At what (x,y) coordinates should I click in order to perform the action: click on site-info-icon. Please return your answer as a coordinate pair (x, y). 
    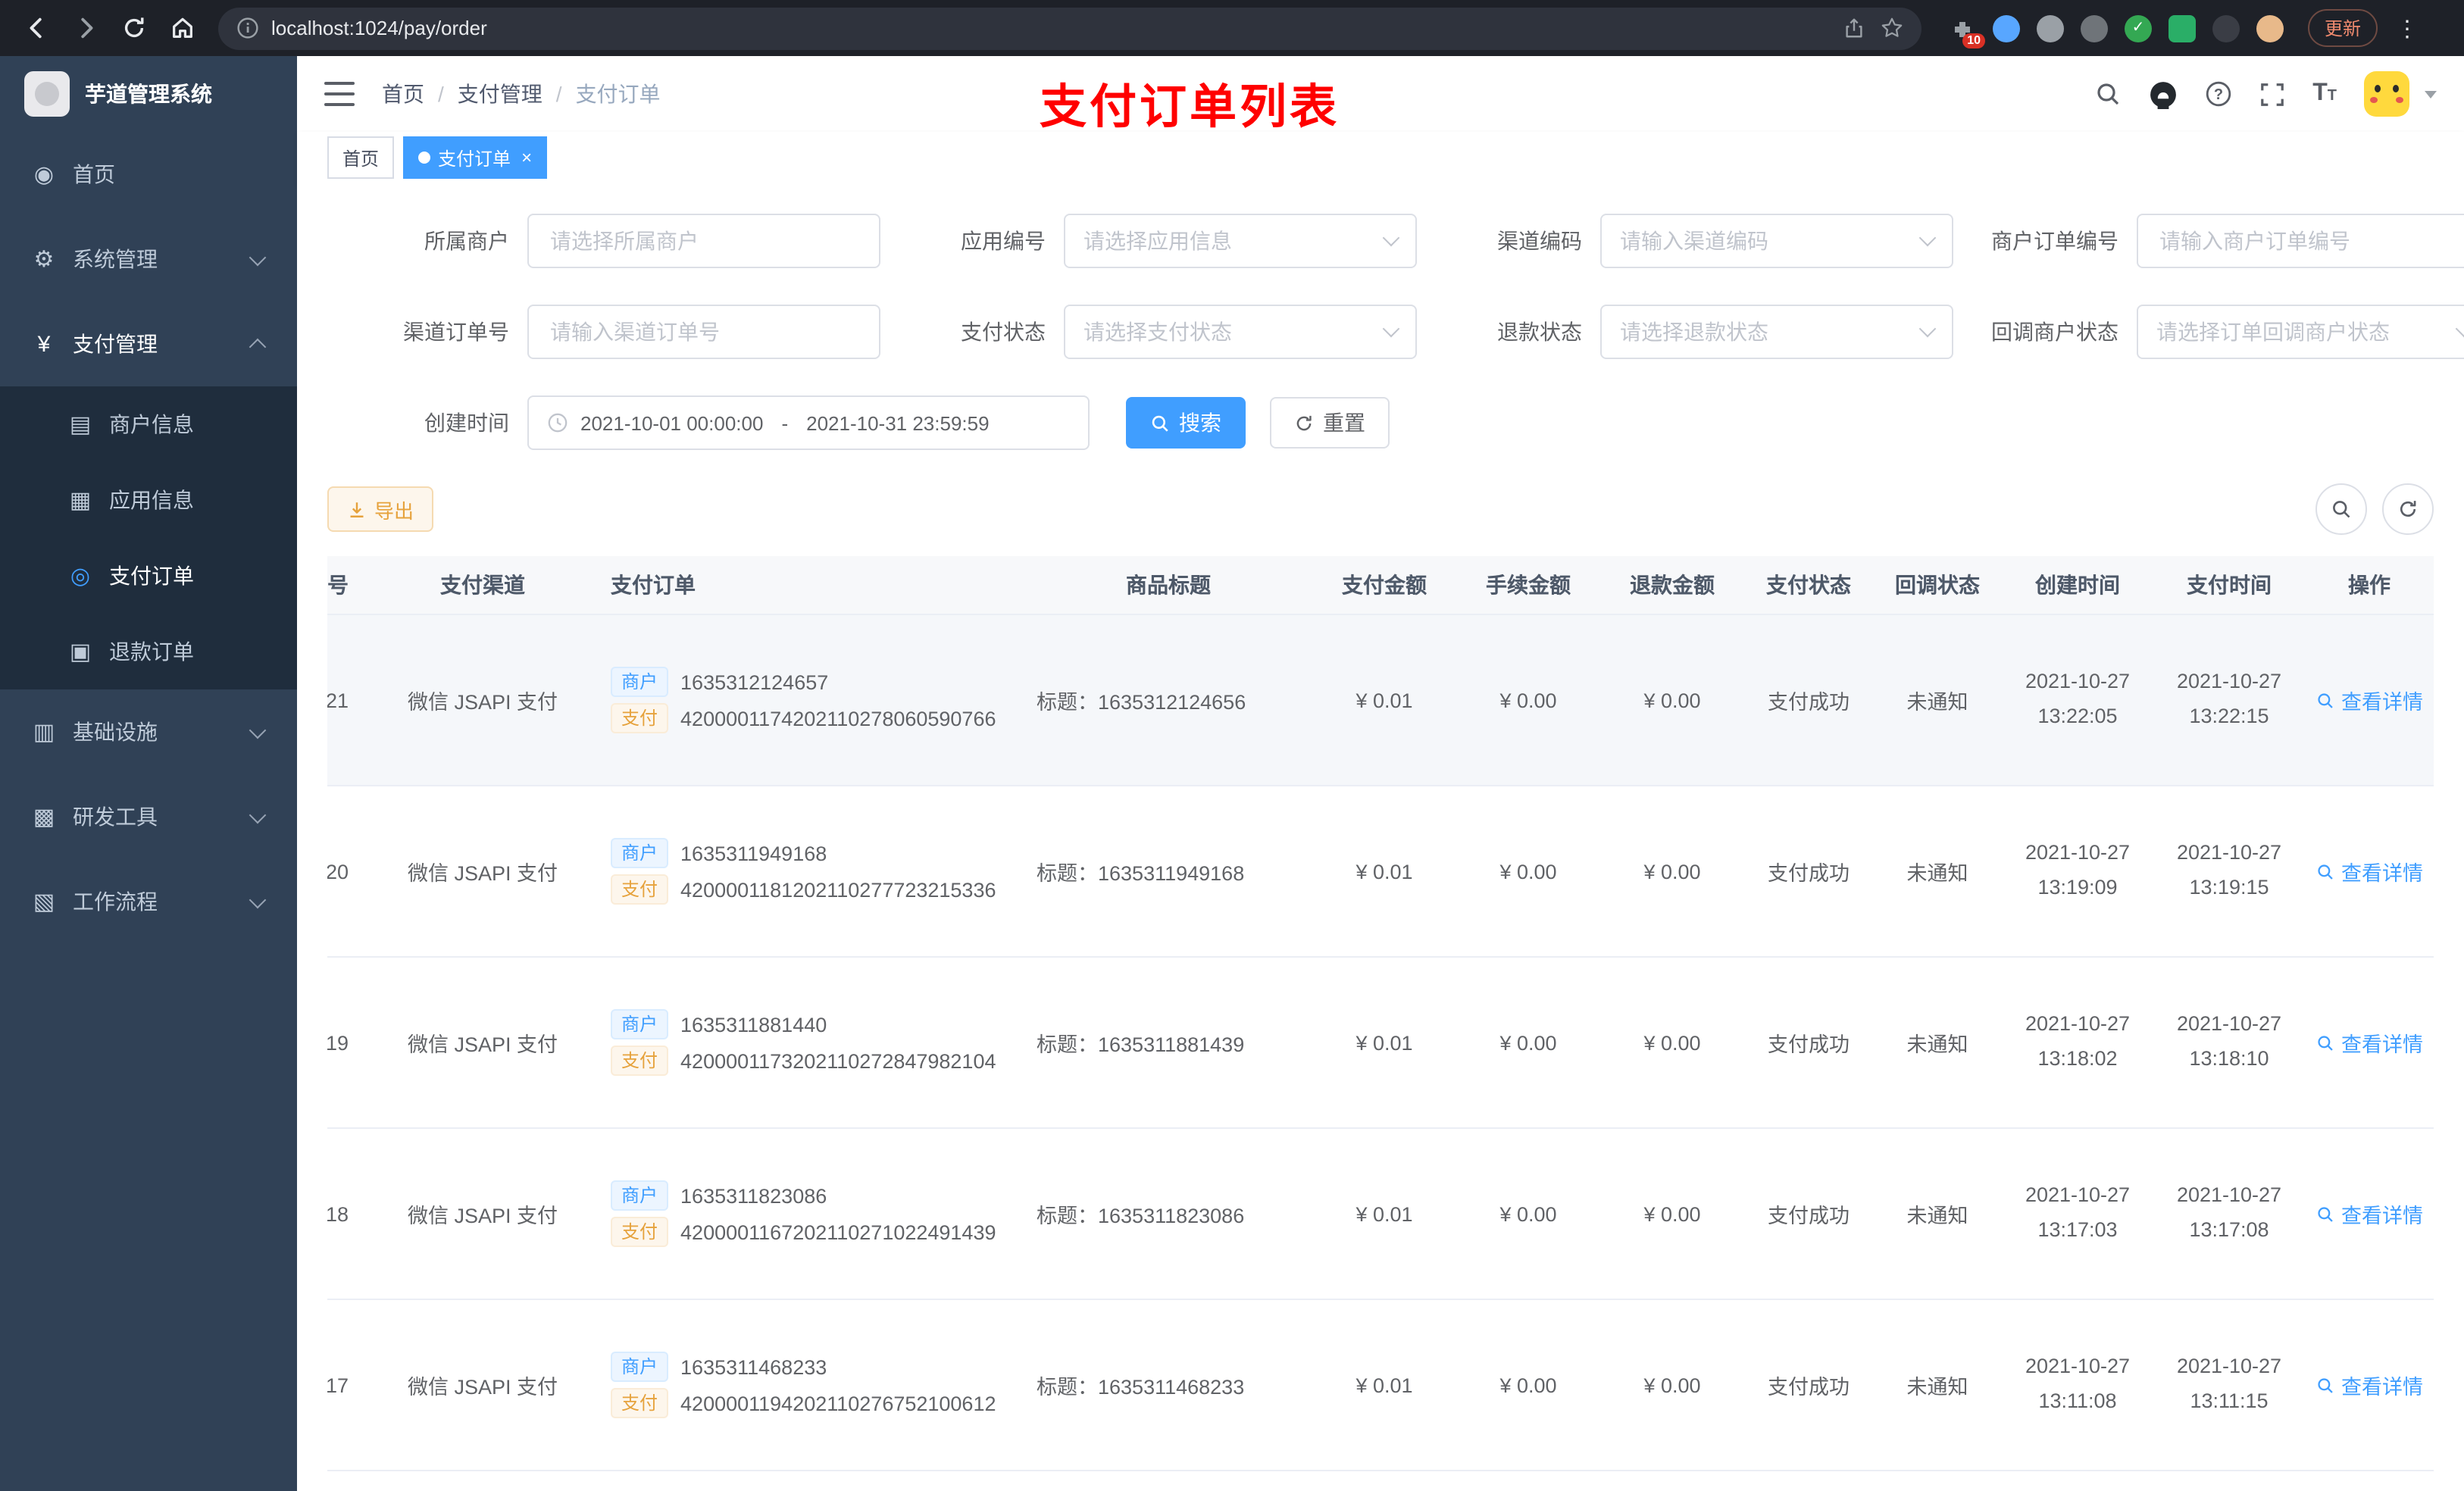
    Looking at the image, I should click on (247, 28).